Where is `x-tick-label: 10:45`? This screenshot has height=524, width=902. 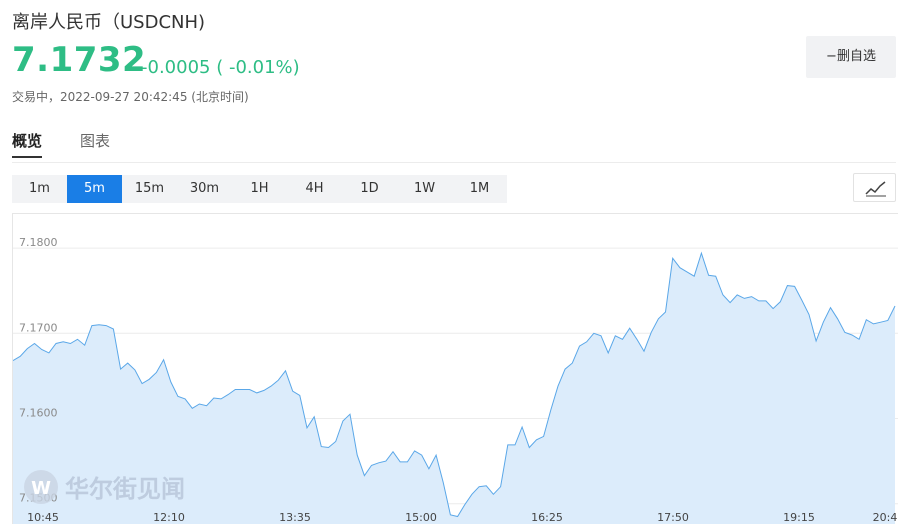 x-tick-label: 10:45 is located at coordinates (43, 517).